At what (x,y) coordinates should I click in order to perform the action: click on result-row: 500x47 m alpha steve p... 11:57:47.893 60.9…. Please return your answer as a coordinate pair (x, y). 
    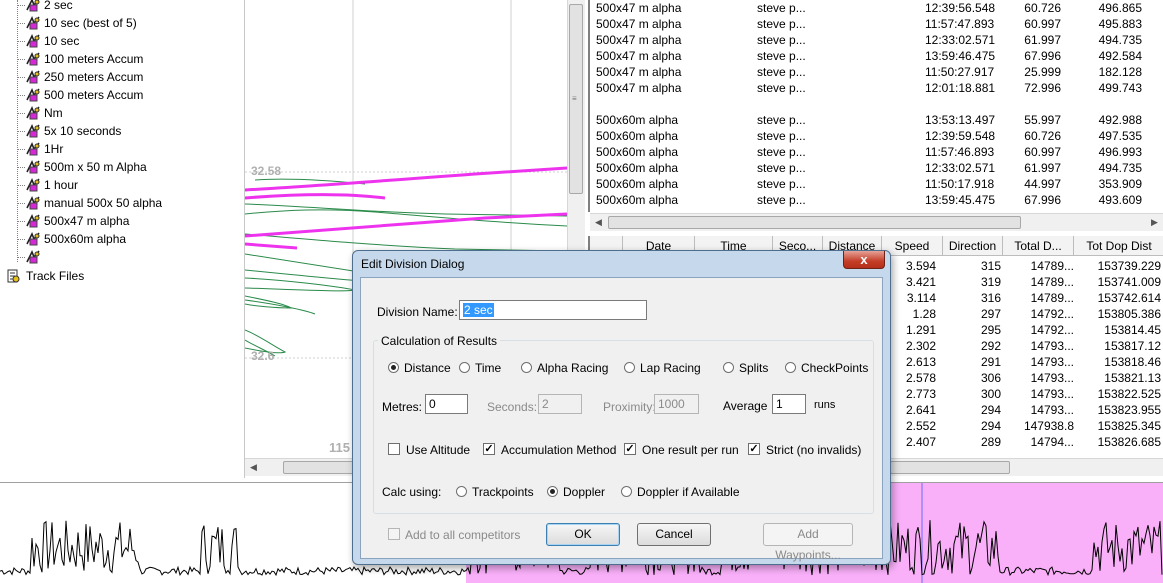
    Looking at the image, I should click on (876, 24).